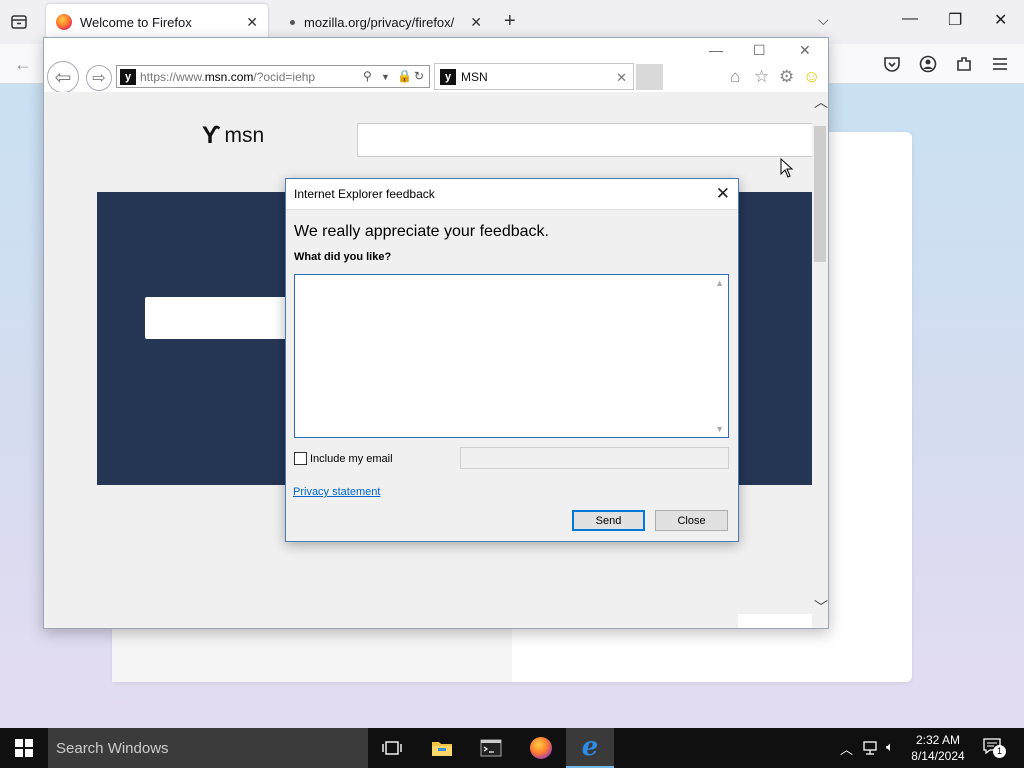  I want to click on clock-date: 8/14/2024, so click(938, 756).